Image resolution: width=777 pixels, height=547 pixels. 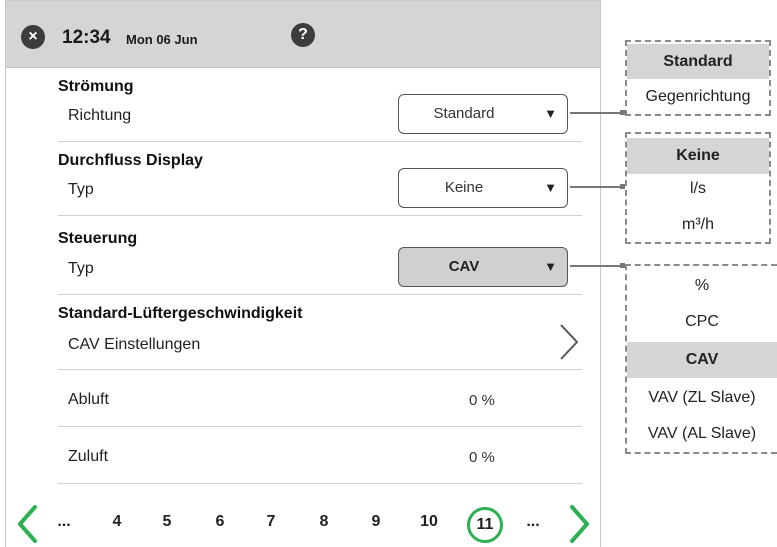 I want to click on page-9: 9, so click(x=376, y=522).